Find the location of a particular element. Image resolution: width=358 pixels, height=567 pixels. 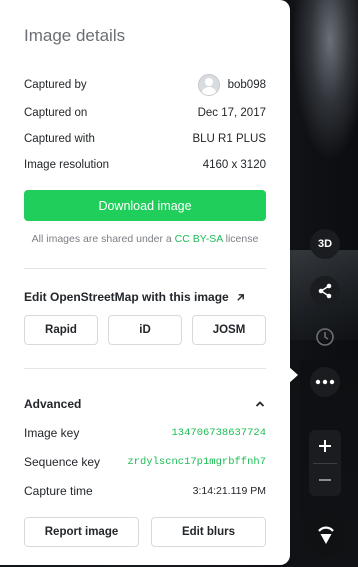

history-icon is located at coordinates (325, 337).